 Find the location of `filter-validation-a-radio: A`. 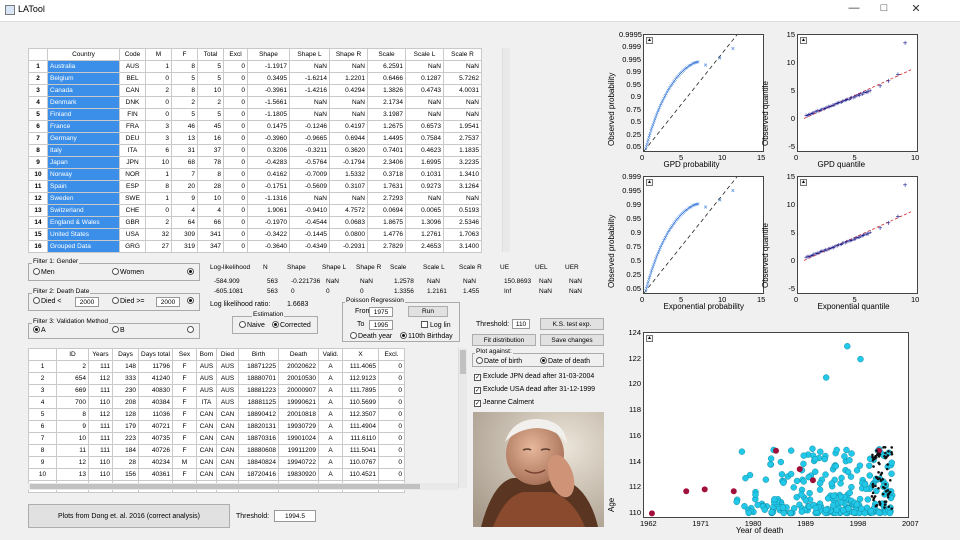

filter-validation-a-radio: A is located at coordinates (39, 330).